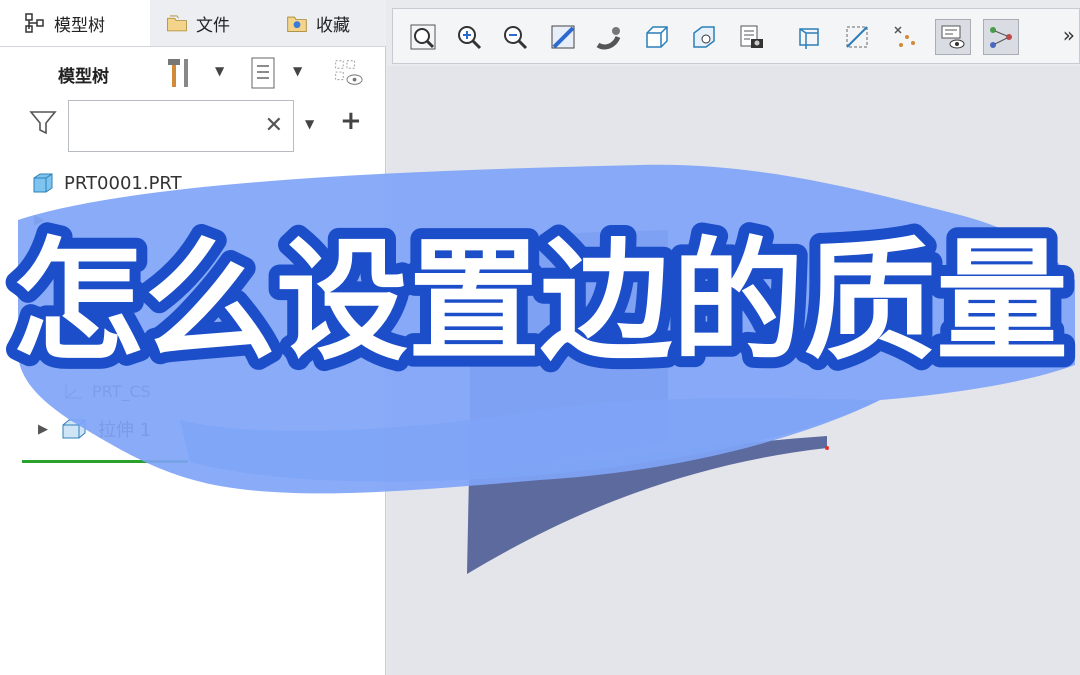 Image resolution: width=1080 pixels, height=675 pixels. What do you see at coordinates (953, 37) in the screenshot?
I see `annotation-display-icon` at bounding box center [953, 37].